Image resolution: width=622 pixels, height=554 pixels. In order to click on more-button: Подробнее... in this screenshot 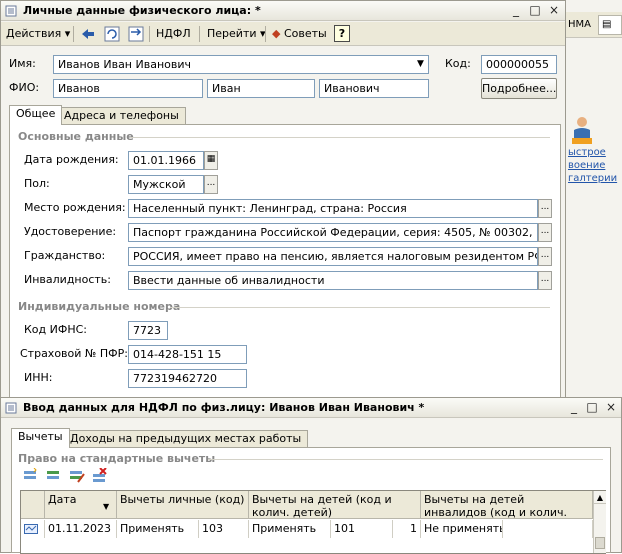, I will do `click(519, 88)`.